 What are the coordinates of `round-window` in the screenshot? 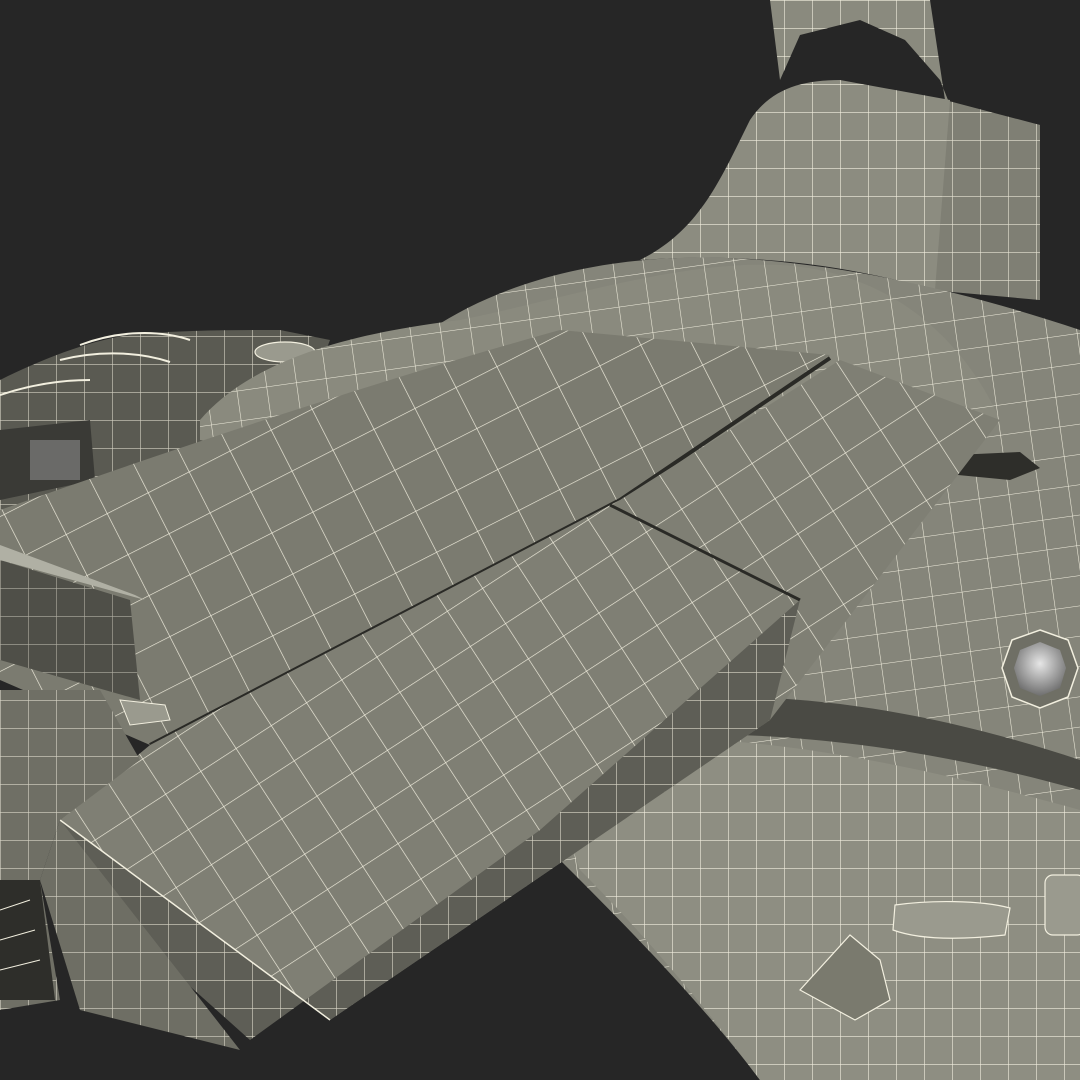 It's located at (1040, 669).